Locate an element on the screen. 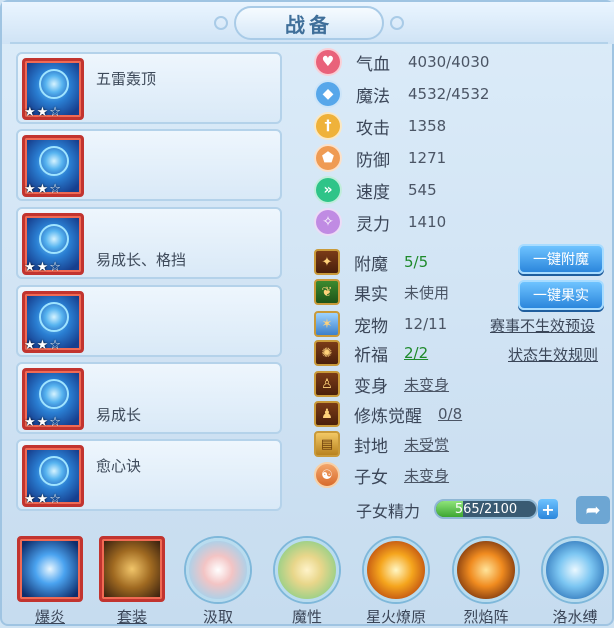 This screenshot has width=614, height=628. detail-name: 果实 is located at coordinates (371, 294).